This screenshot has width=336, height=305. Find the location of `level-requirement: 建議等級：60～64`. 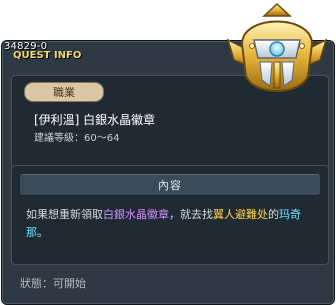

level-requirement: 建議等級：60～64 is located at coordinates (77, 138).